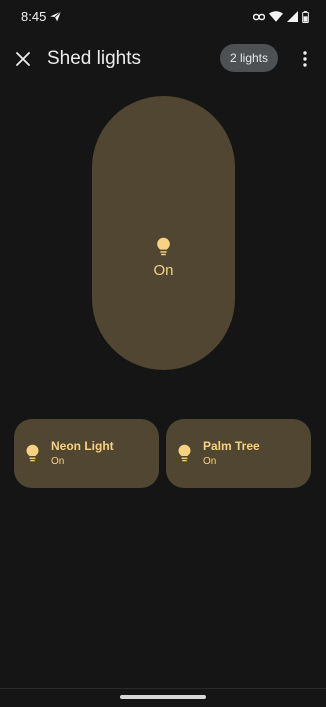 This screenshot has width=326, height=707. I want to click on light-tile-palm-tree: Palm Tree On, so click(238, 453).